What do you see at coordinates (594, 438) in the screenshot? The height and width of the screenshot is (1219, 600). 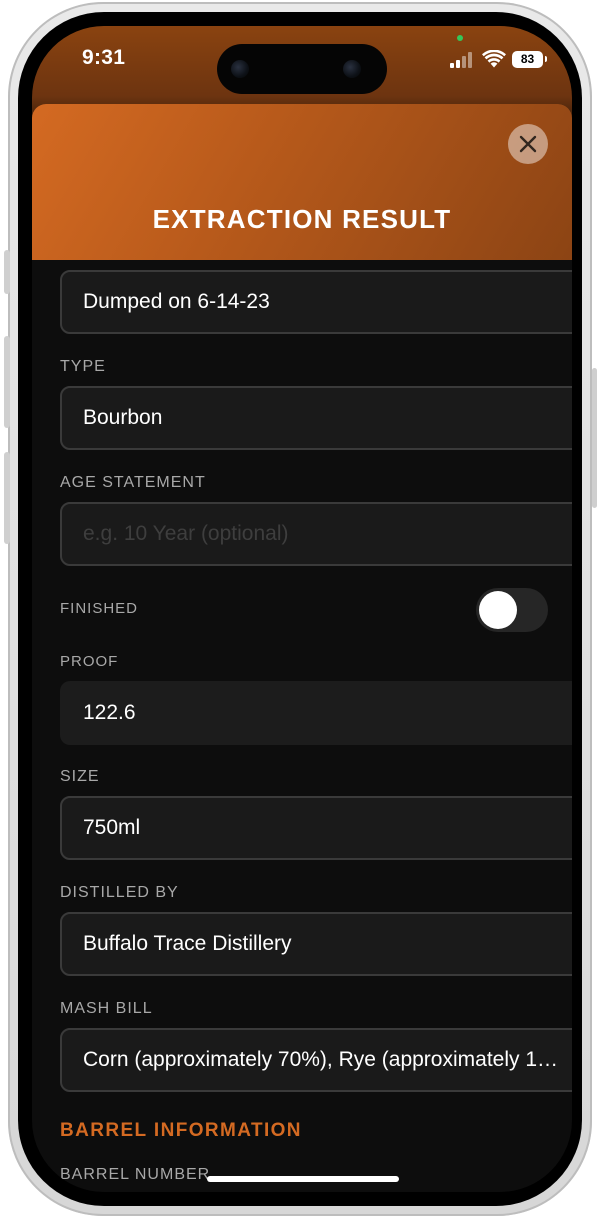 I see `power-button` at bounding box center [594, 438].